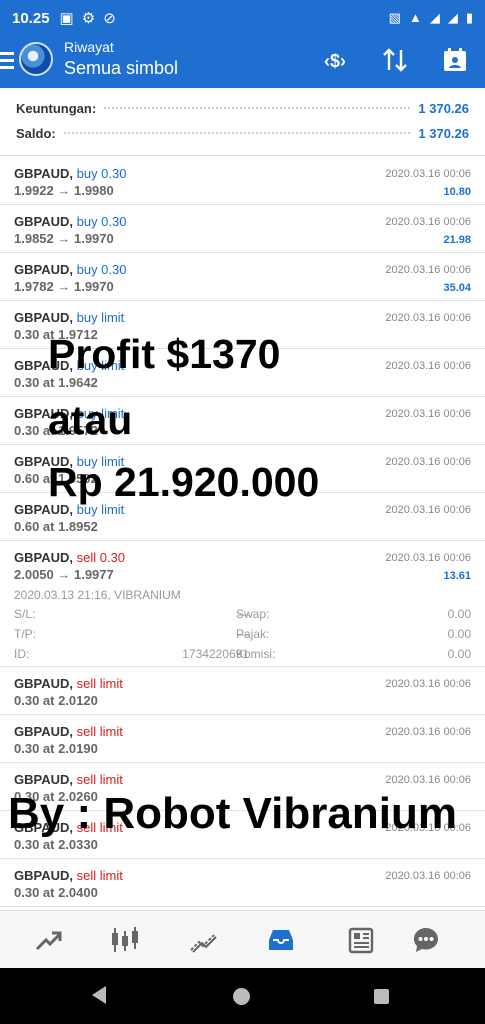 Image resolution: width=485 pixels, height=1024 pixels. What do you see at coordinates (36, 59) in the screenshot?
I see `app-logo` at bounding box center [36, 59].